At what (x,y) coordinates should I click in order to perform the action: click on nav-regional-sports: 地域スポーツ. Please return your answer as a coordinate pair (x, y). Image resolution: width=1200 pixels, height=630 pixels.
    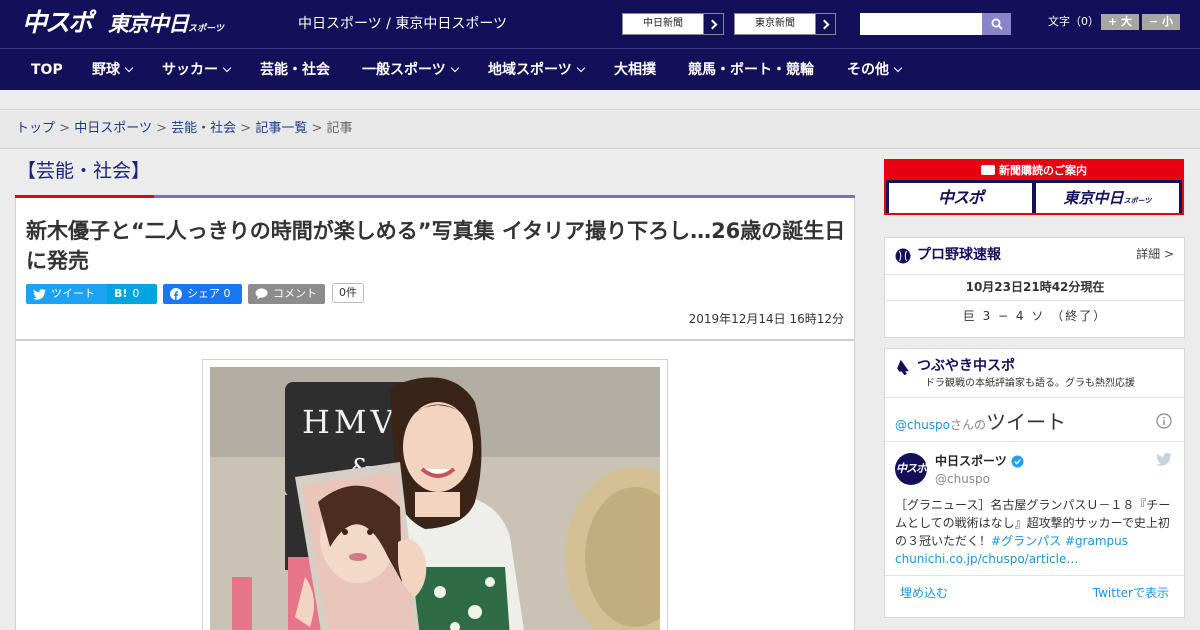
    Looking at the image, I should click on (536, 70).